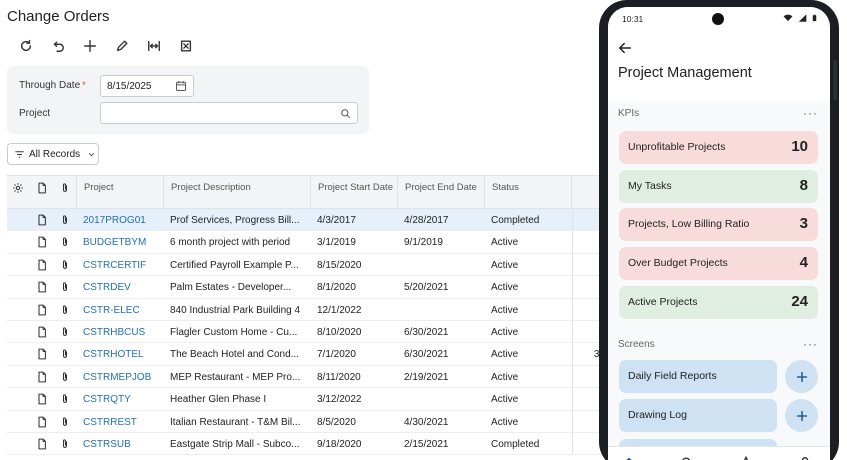 This screenshot has height=460, width=847. Describe the element at coordinates (629, 113) in the screenshot. I see `kpis-section-label: KPIs` at that location.